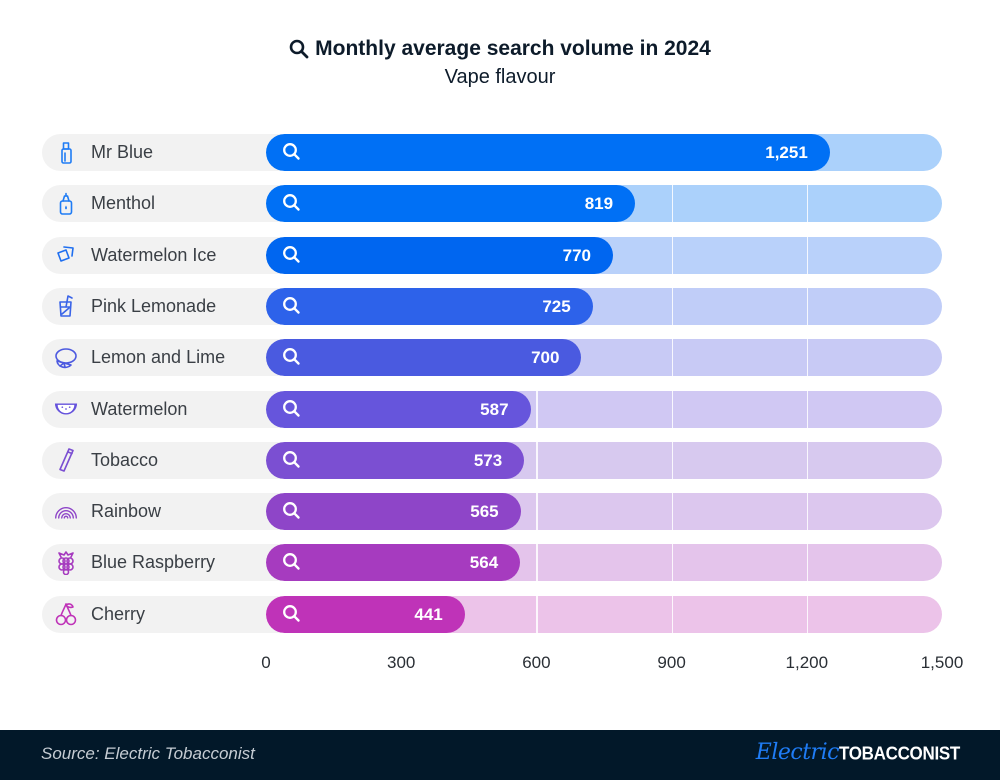 The height and width of the screenshot is (780, 1000). What do you see at coordinates (162, 614) in the screenshot?
I see `category-label-pill: Cherry` at bounding box center [162, 614].